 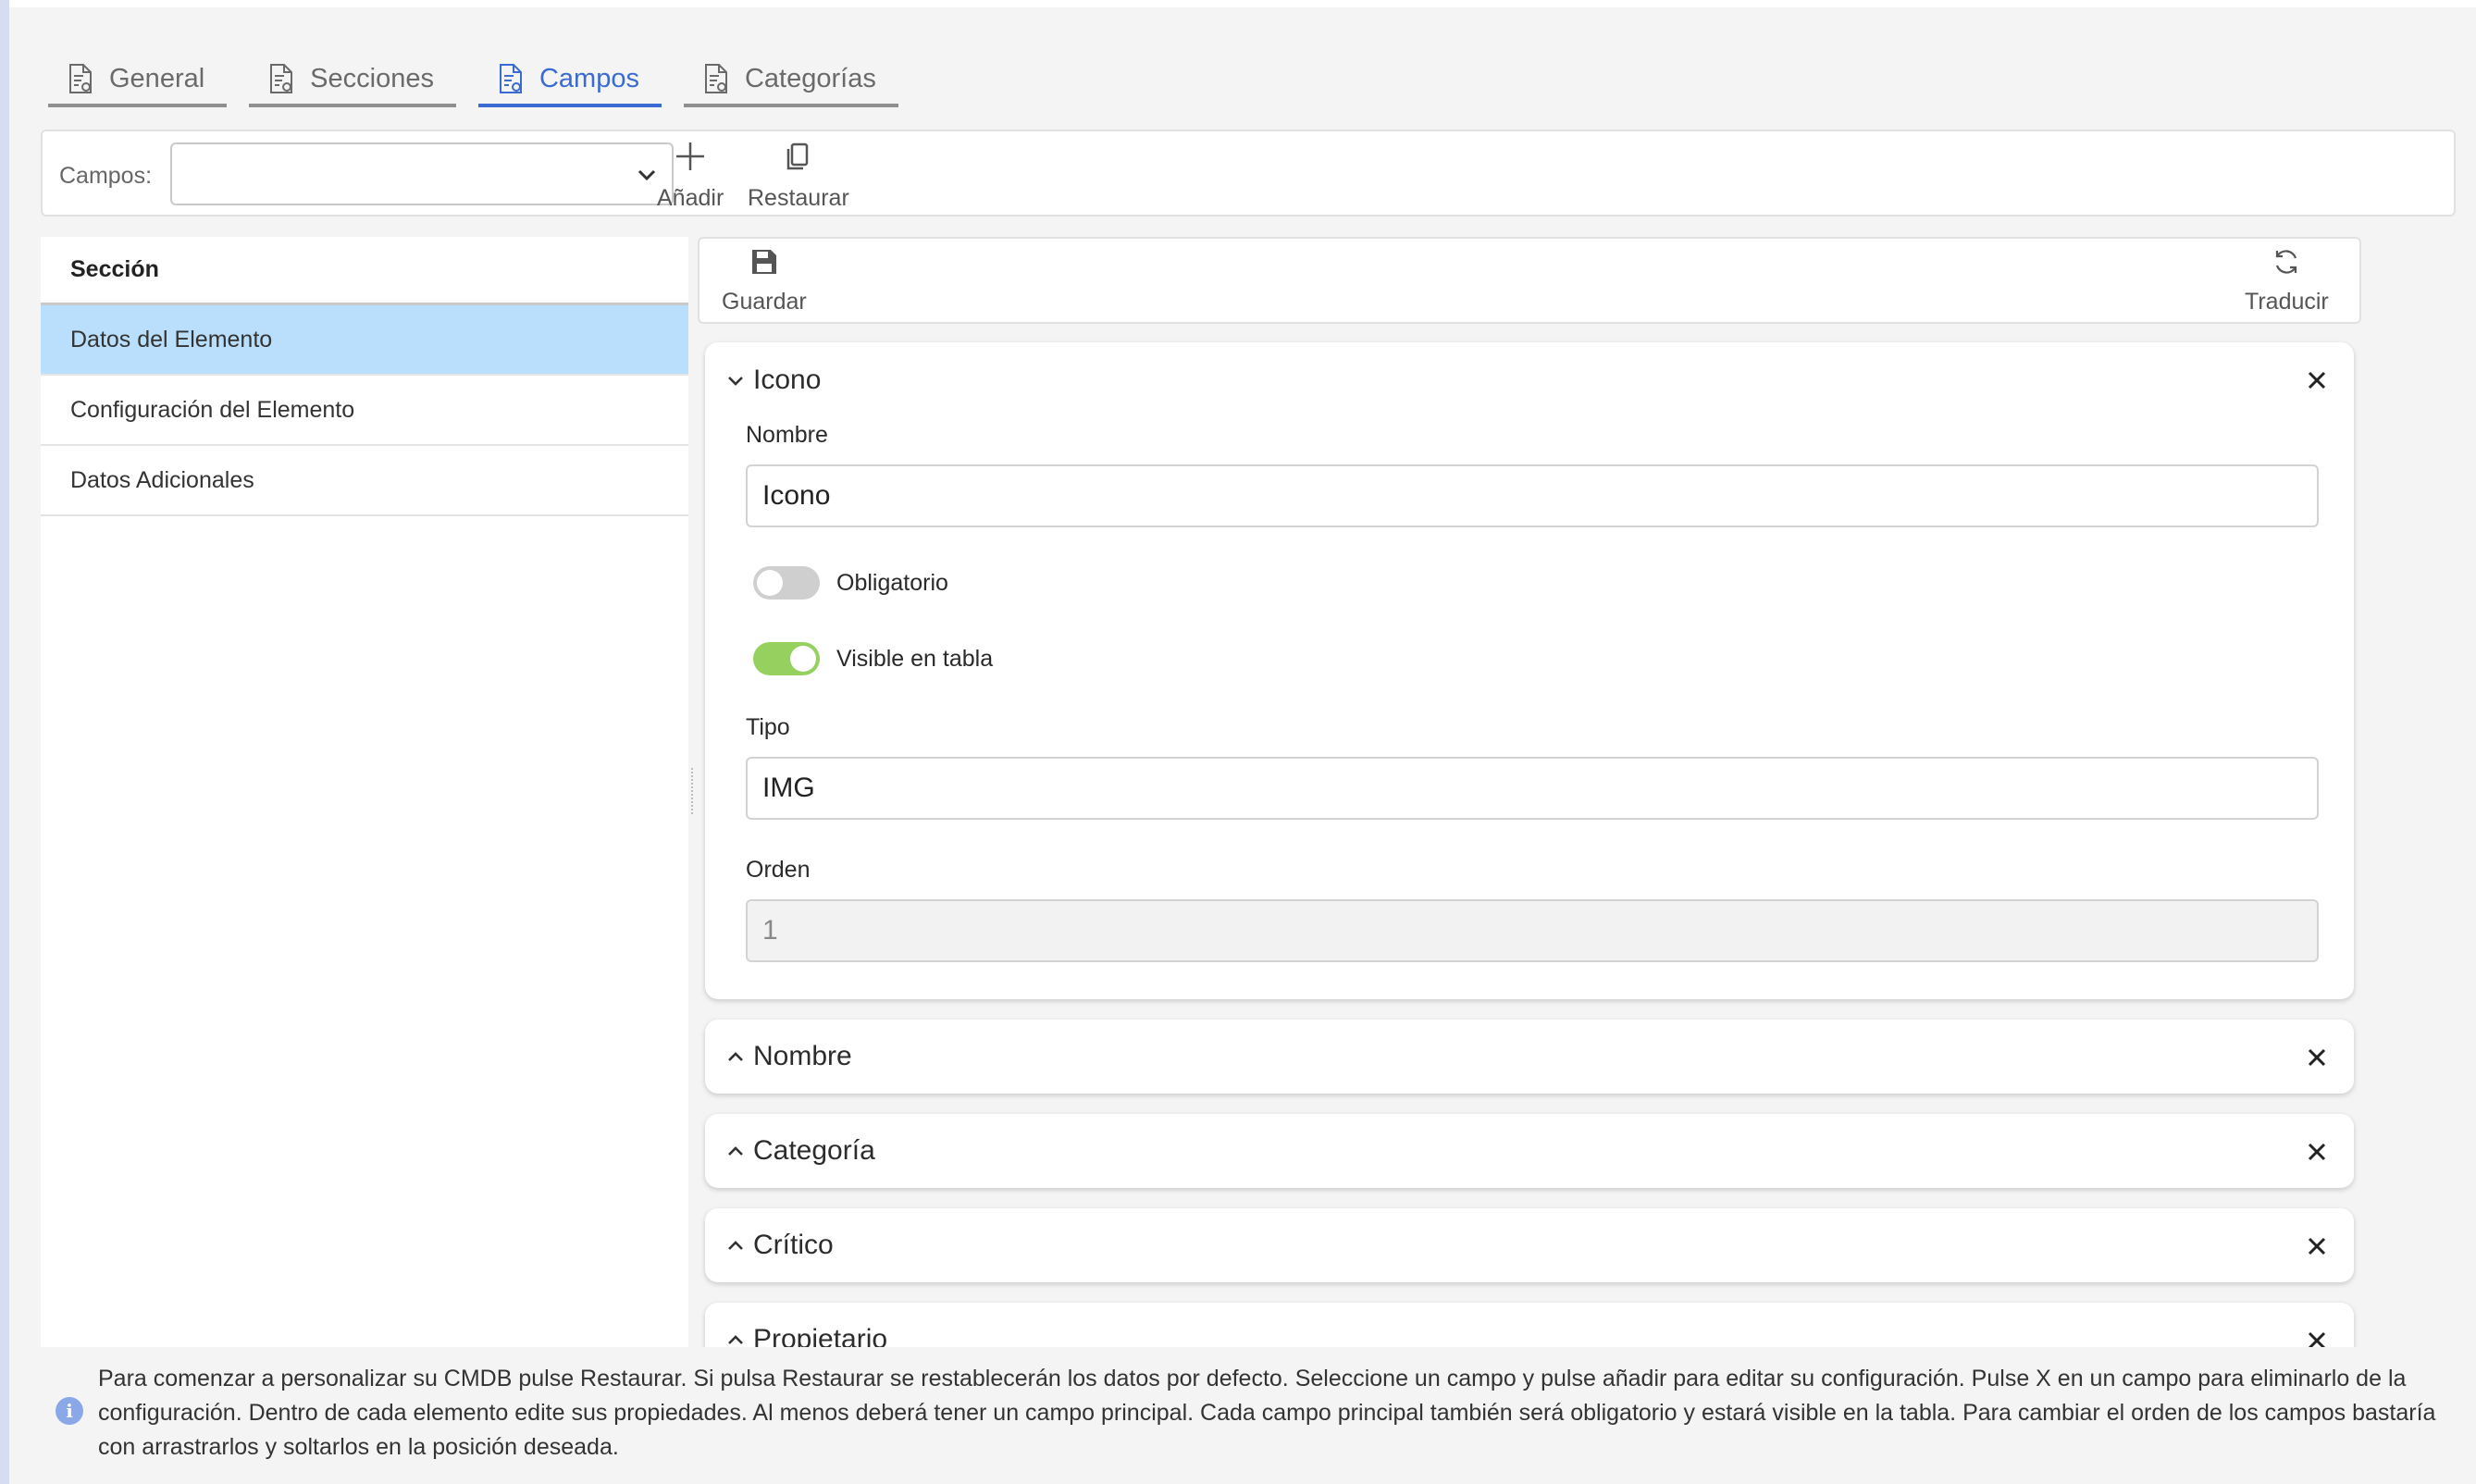 What do you see at coordinates (1532, 496) in the screenshot?
I see `name-input` at bounding box center [1532, 496].